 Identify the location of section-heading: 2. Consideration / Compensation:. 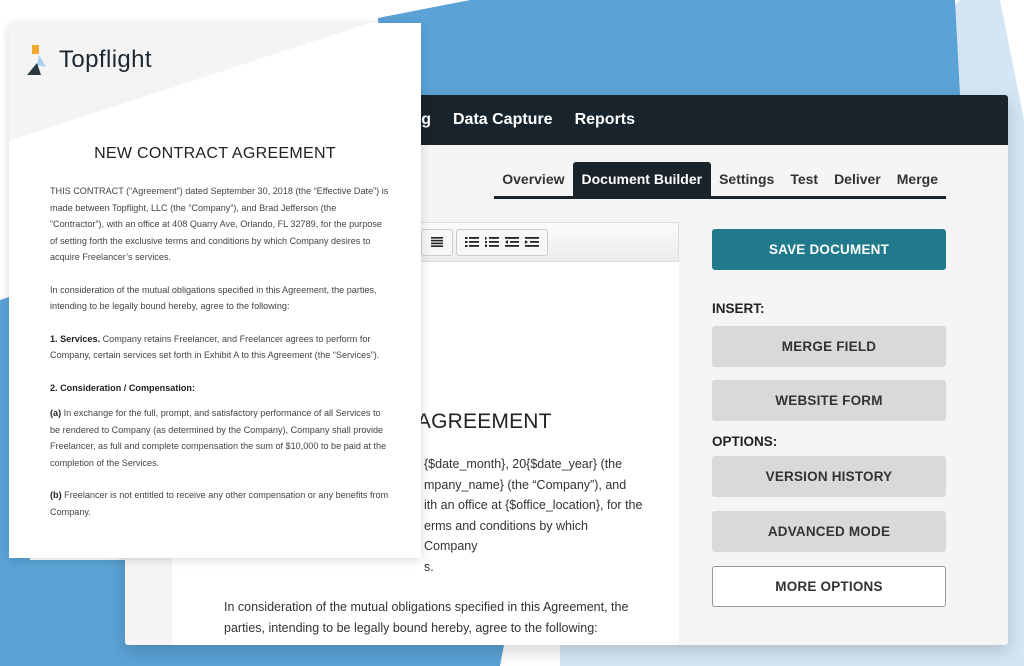
(123, 387).